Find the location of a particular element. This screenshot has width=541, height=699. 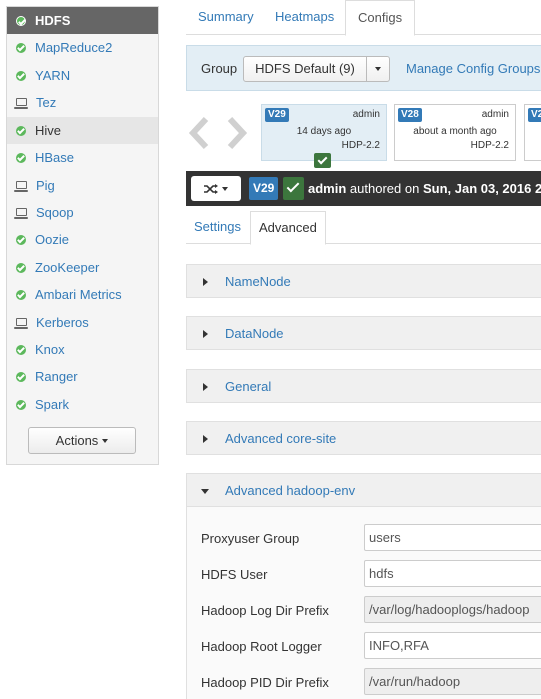

sidebar-item-ranger: Ranger is located at coordinates (82, 376).